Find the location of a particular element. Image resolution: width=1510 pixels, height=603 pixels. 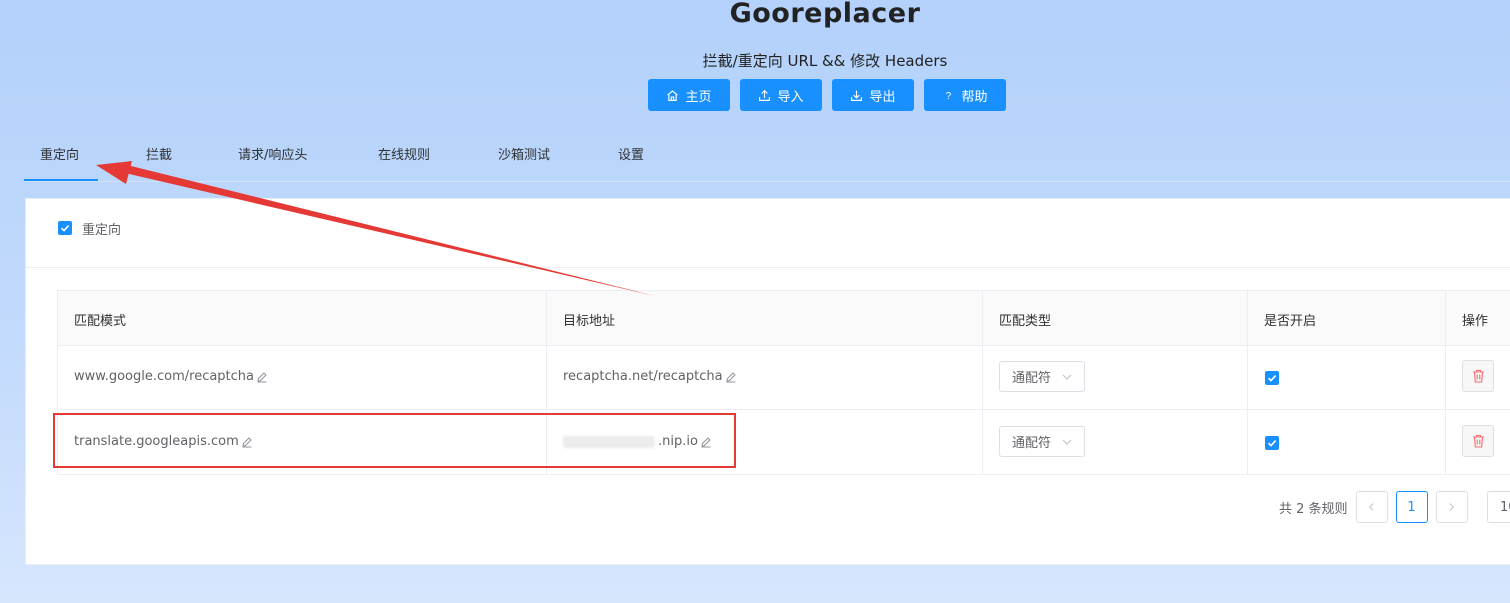

download-icon is located at coordinates (857, 95).